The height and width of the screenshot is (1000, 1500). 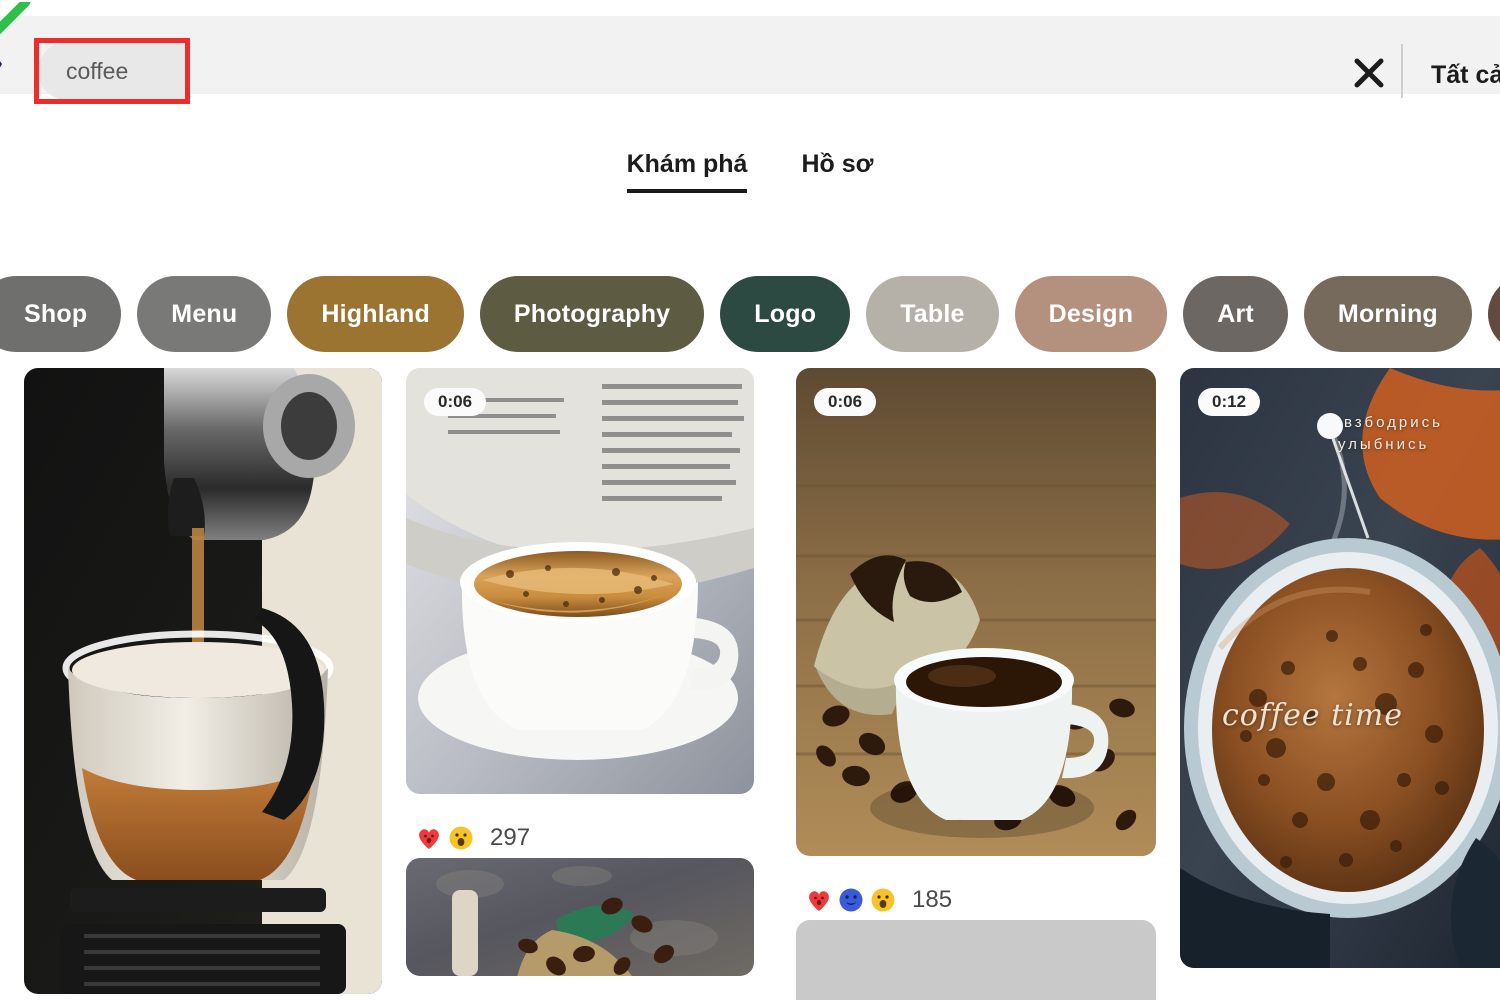 I want to click on card-espresso-machine, so click(x=203, y=681).